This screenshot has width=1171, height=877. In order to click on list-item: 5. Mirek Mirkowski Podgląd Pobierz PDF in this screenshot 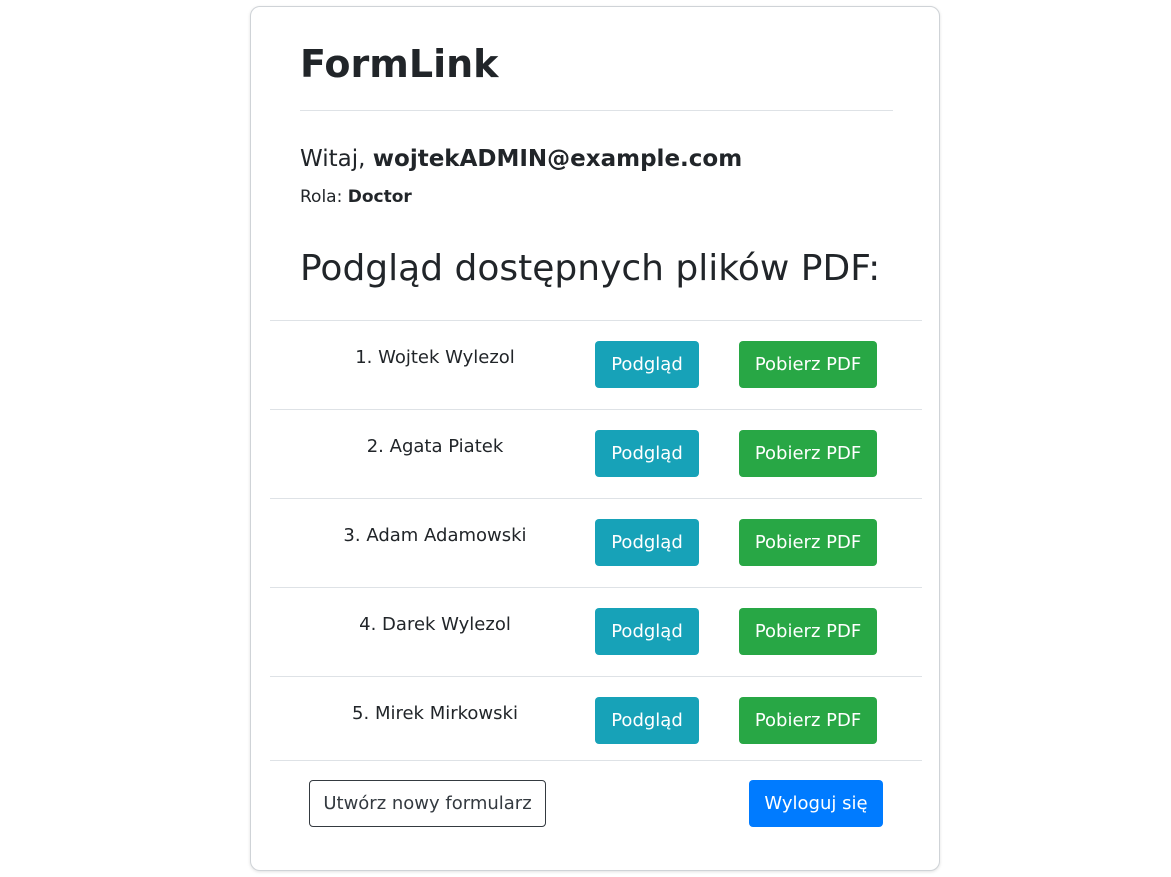, I will do `click(596, 720)`.